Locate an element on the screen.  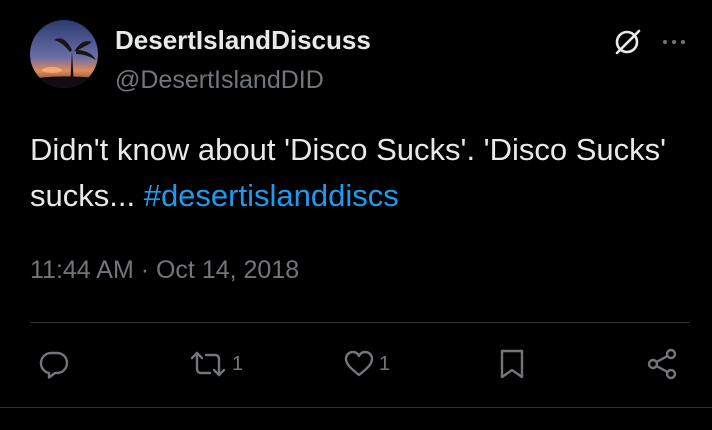
share-button is located at coordinates (662, 364).